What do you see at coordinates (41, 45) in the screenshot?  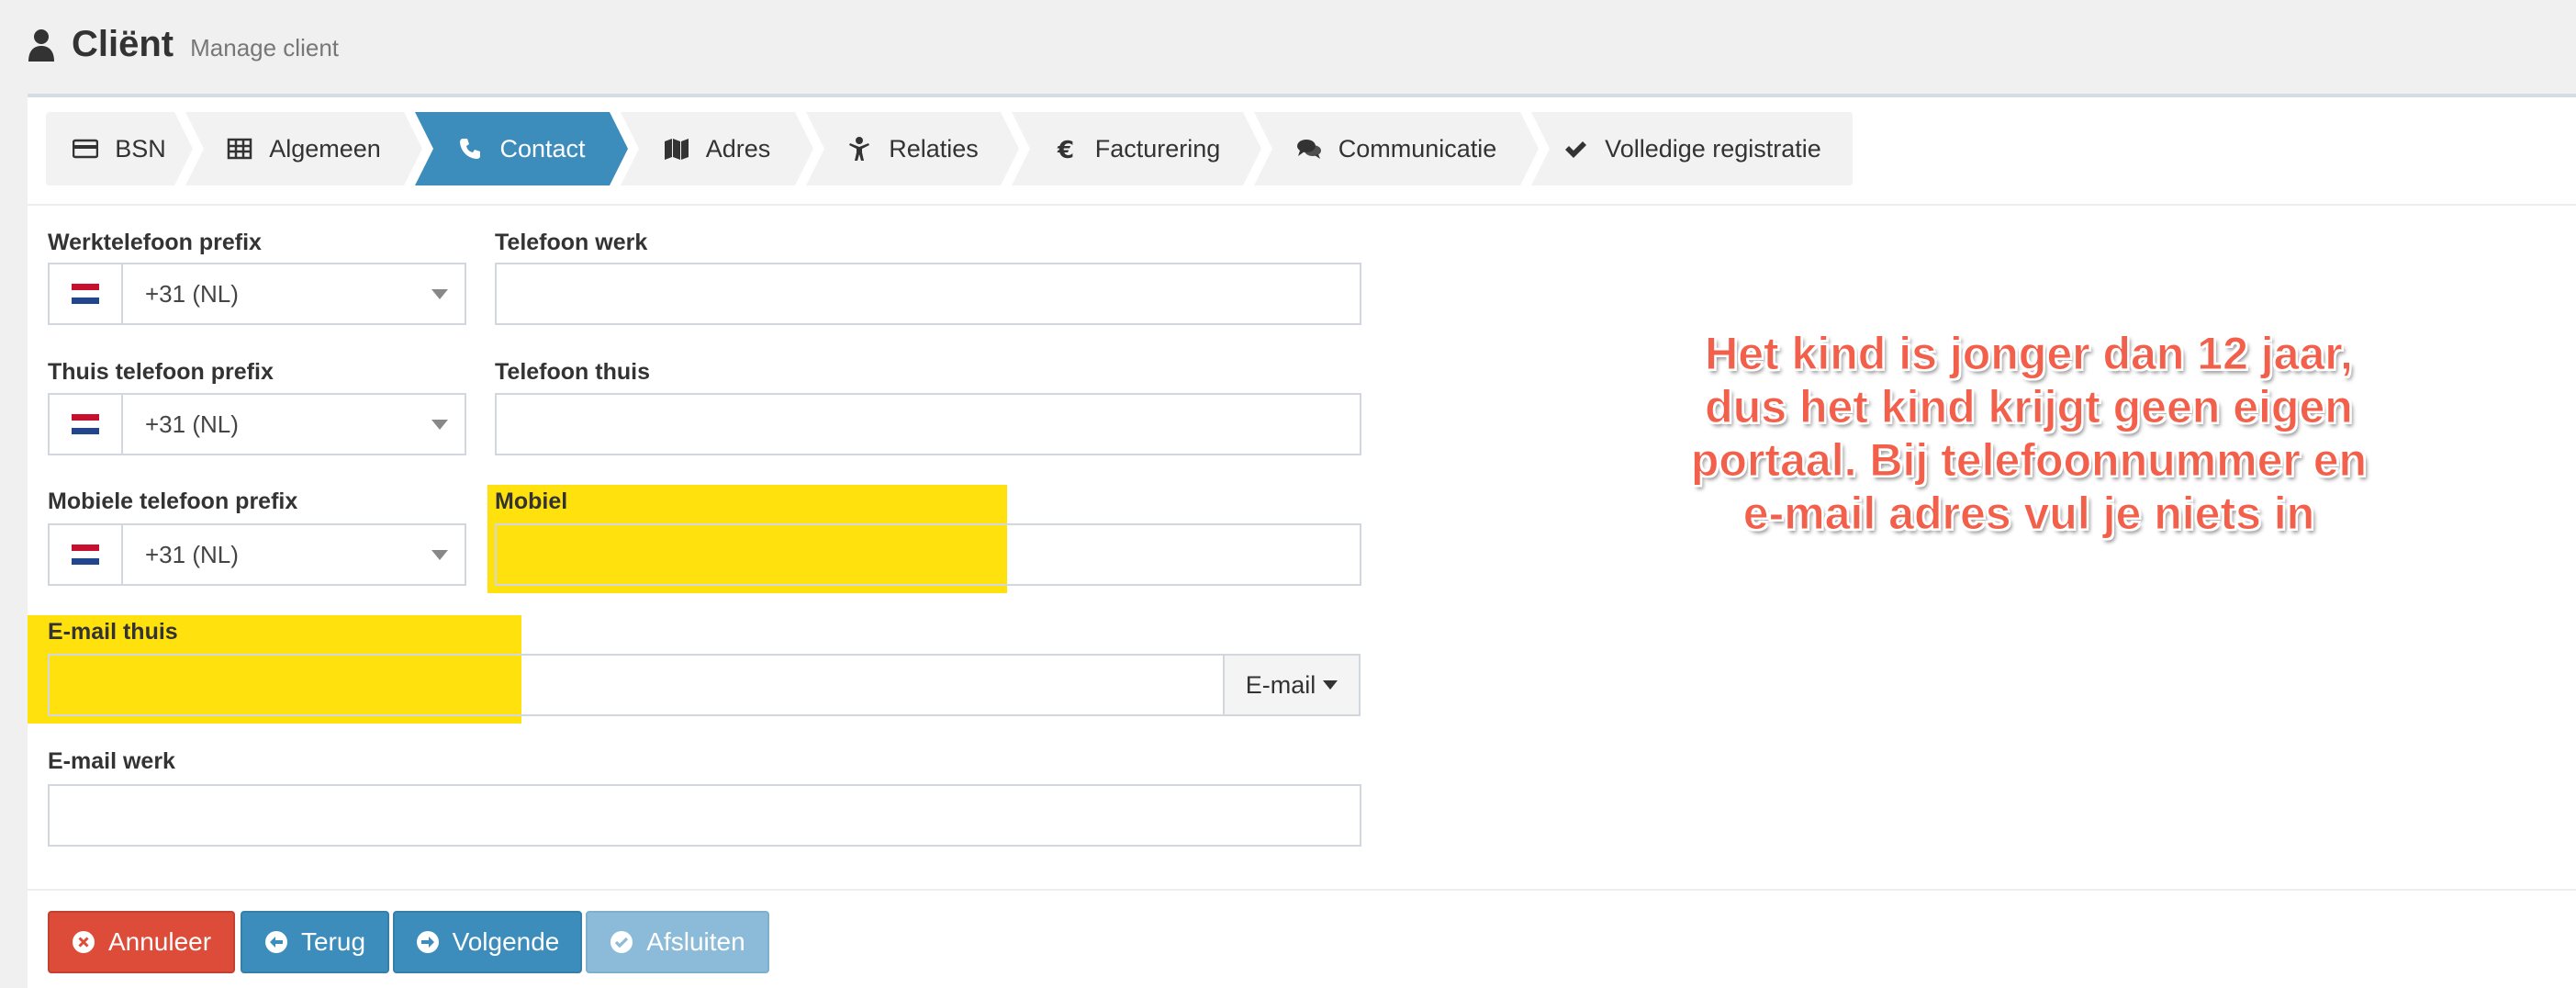 I see `user-icon` at bounding box center [41, 45].